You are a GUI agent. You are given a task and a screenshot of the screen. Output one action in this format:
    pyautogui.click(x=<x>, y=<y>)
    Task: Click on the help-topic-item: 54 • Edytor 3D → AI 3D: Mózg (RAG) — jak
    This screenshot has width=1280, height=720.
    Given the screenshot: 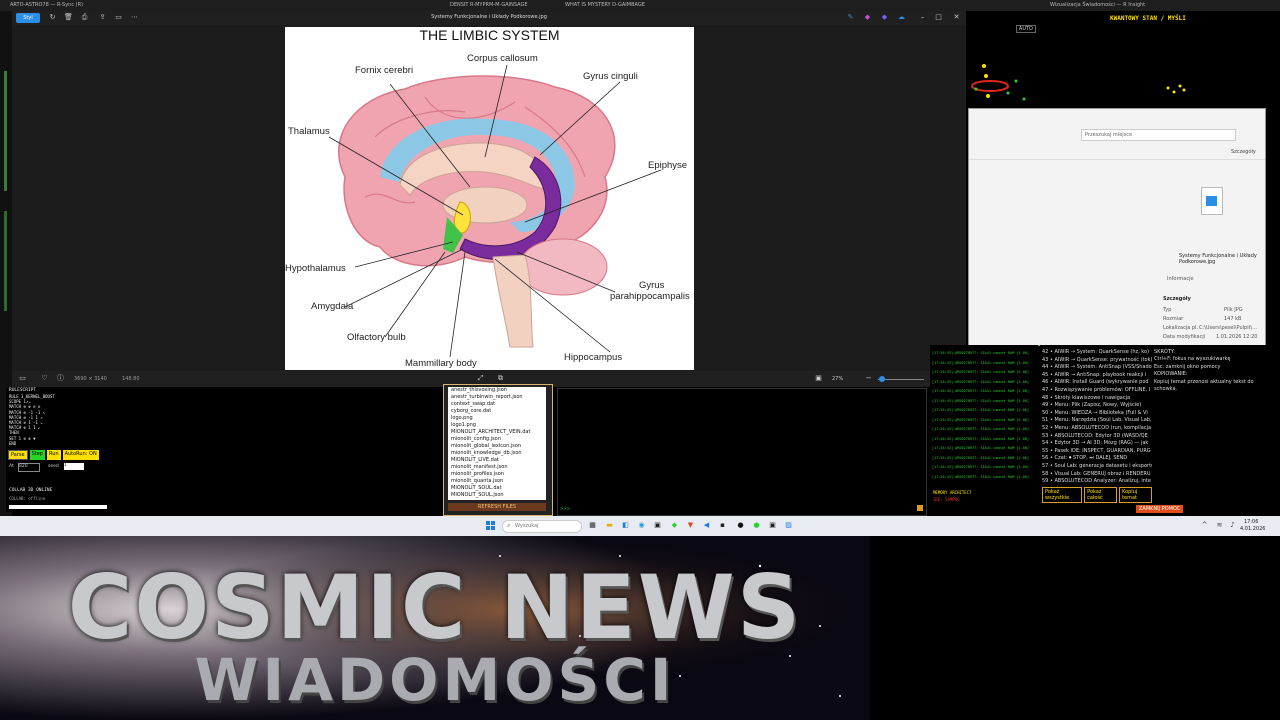 What is the action you would take?
    pyautogui.click(x=1097, y=444)
    